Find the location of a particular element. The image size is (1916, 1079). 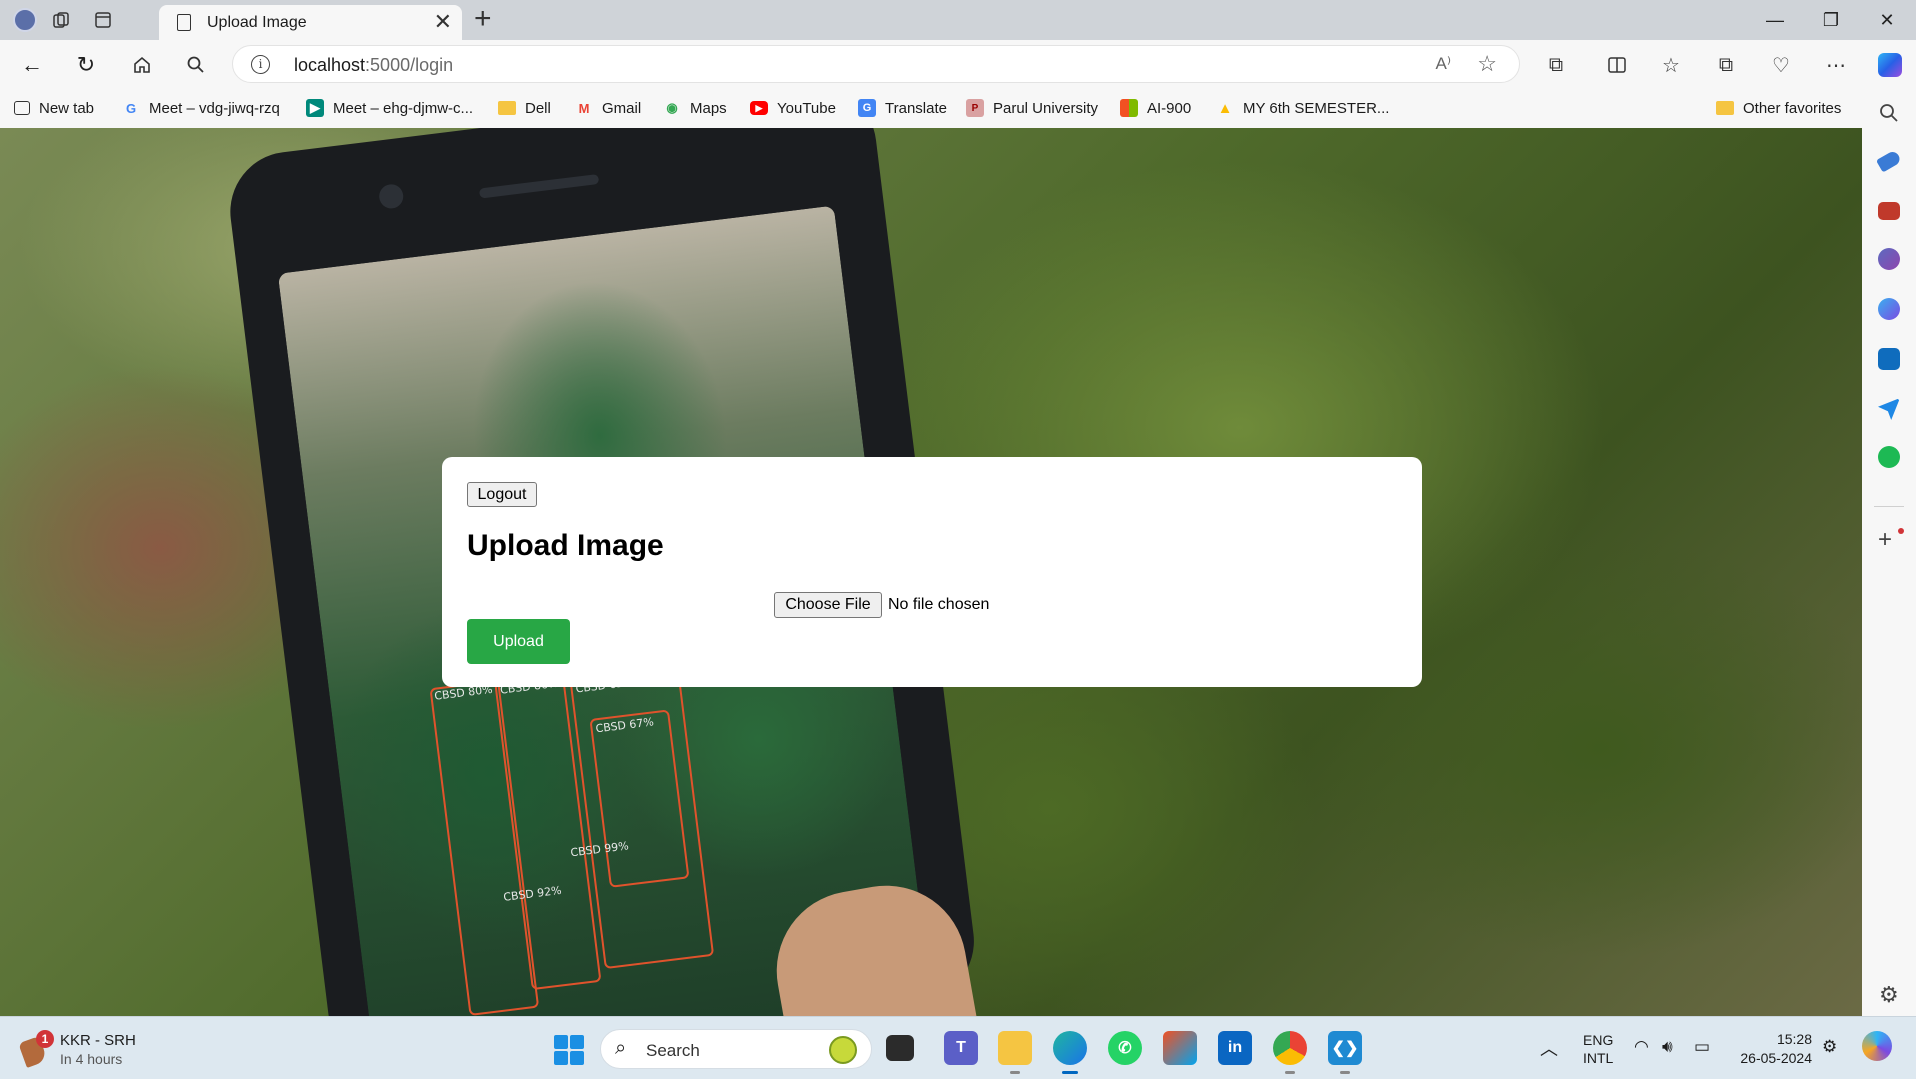

notification-bell-icon: ⚙ is located at coordinates (1829, 1047).